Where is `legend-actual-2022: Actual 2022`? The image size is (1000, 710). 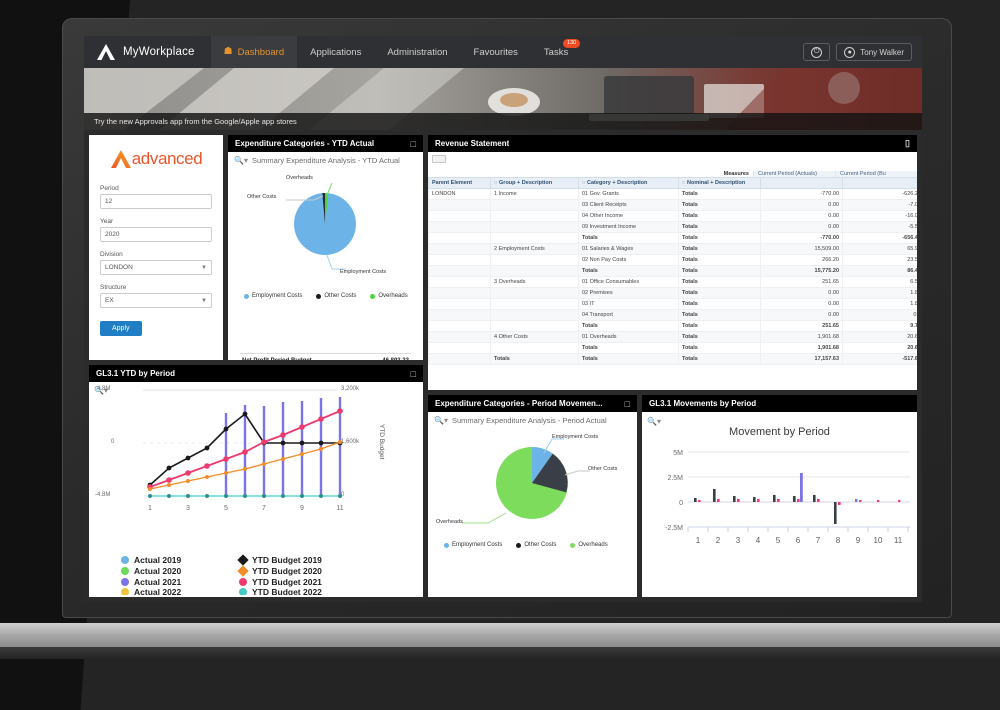
legend-actual-2022: Actual 2022 is located at coordinates (176, 591).